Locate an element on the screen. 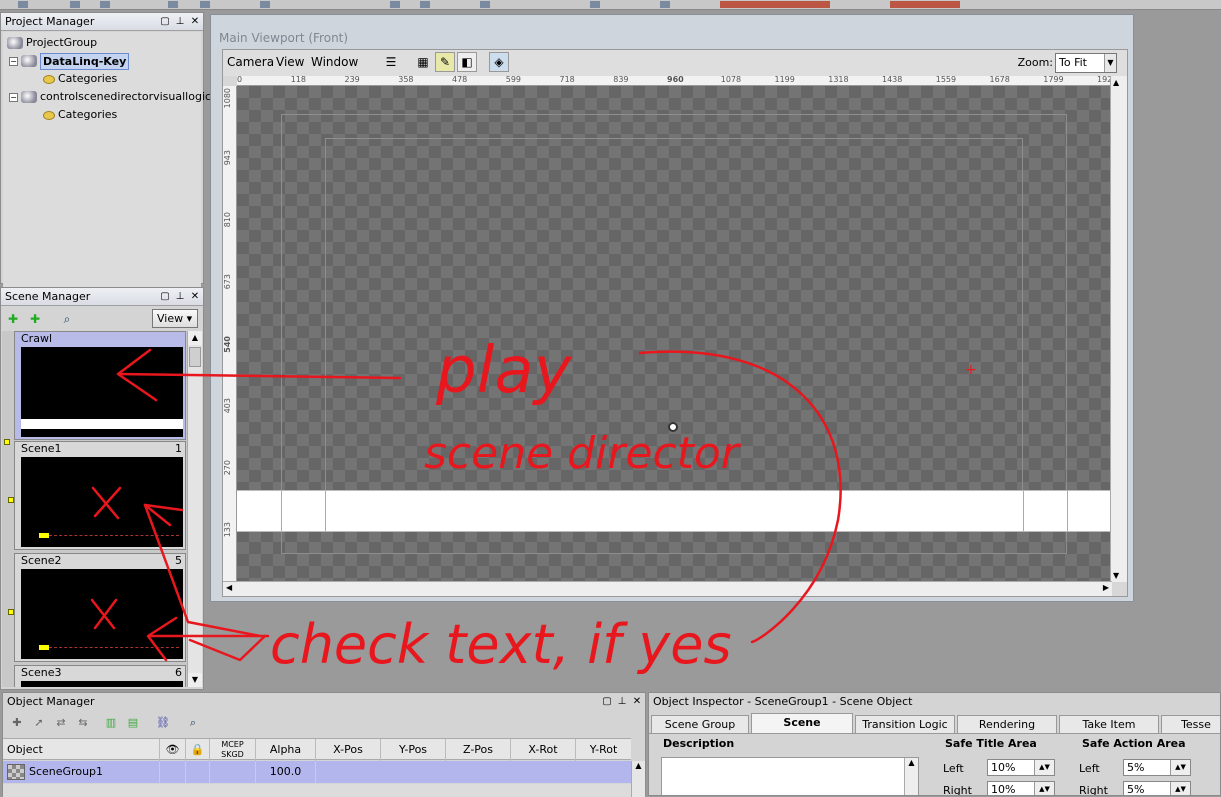 This screenshot has width=1221, height=797. ruler-tick-label: 478 is located at coordinates (460, 79).